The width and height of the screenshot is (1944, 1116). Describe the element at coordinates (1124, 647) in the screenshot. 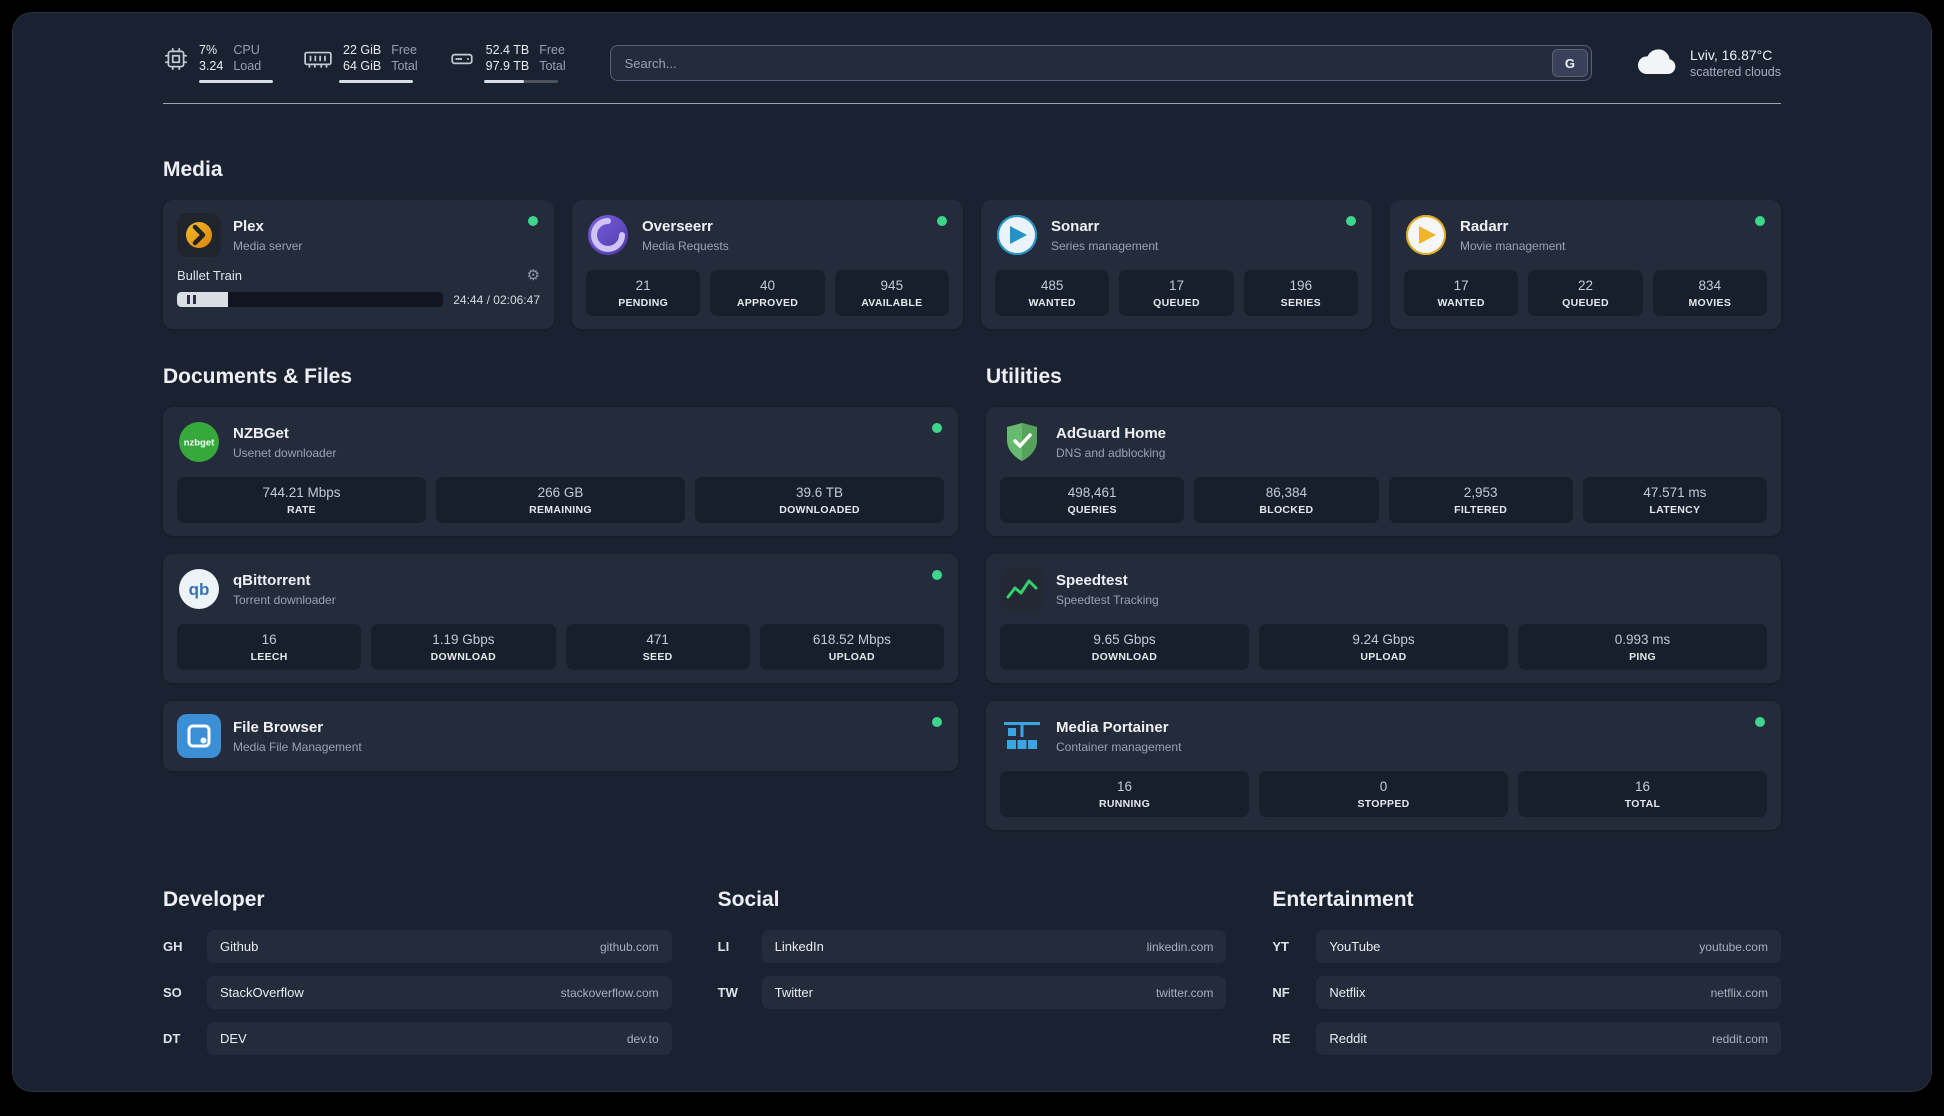

I see `stat-tile: 9.65 Gbps DOWNLOAD` at that location.